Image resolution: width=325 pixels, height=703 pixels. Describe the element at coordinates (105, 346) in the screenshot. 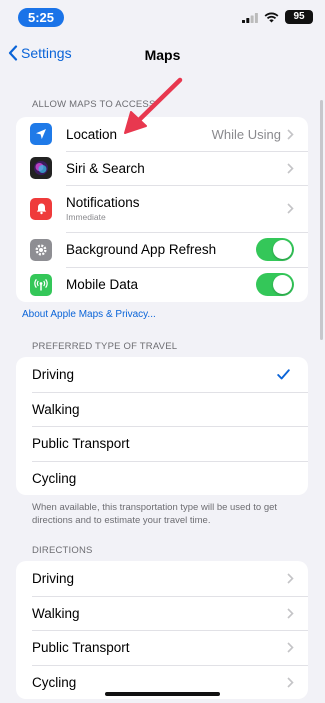

I see `section-header-travel: PREFERRED TYPE OF TRAVEL` at that location.